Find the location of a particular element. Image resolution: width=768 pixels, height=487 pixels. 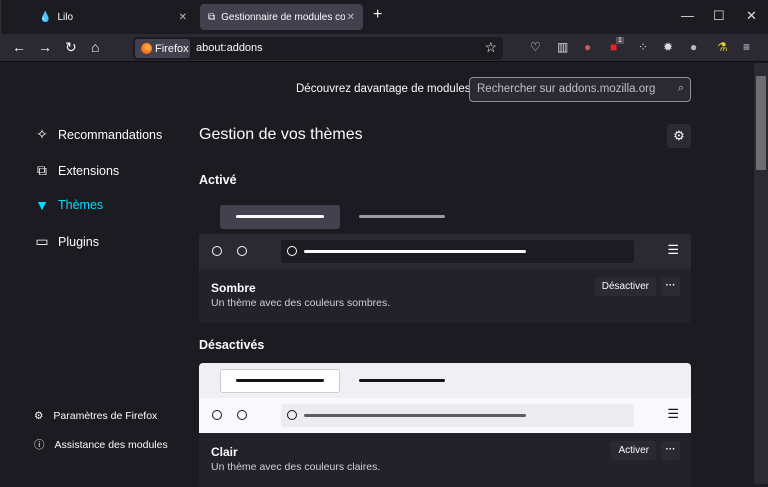

drop-icon: 💧 is located at coordinates (45, 17).